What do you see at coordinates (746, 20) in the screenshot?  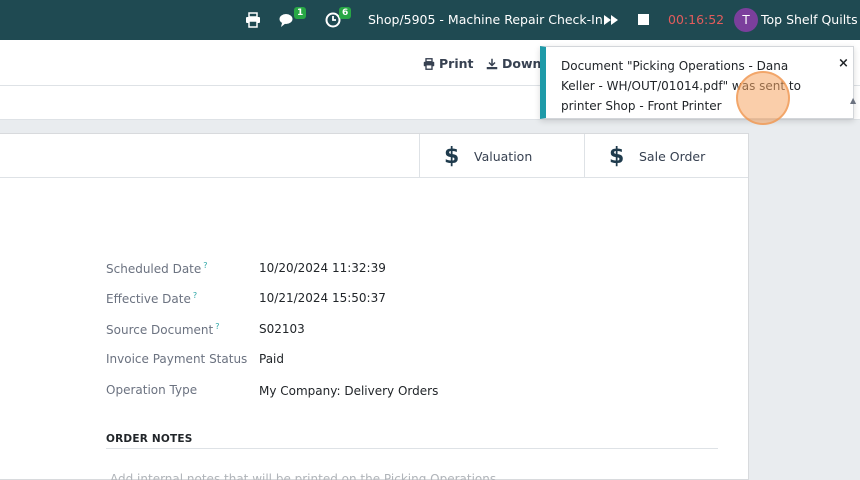 I see `avatar: T` at bounding box center [746, 20].